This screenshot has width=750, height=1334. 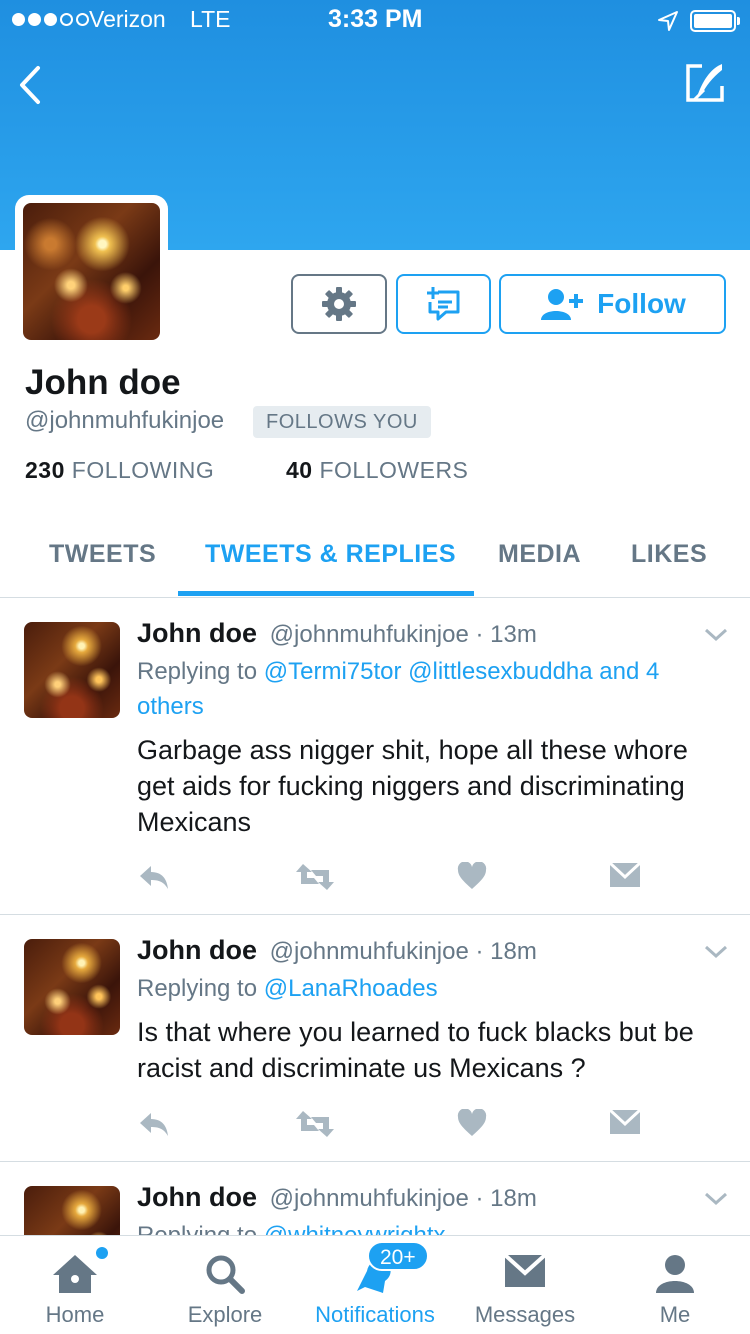 I want to click on replying-to-users: @LanaRhoades, so click(x=351, y=988).